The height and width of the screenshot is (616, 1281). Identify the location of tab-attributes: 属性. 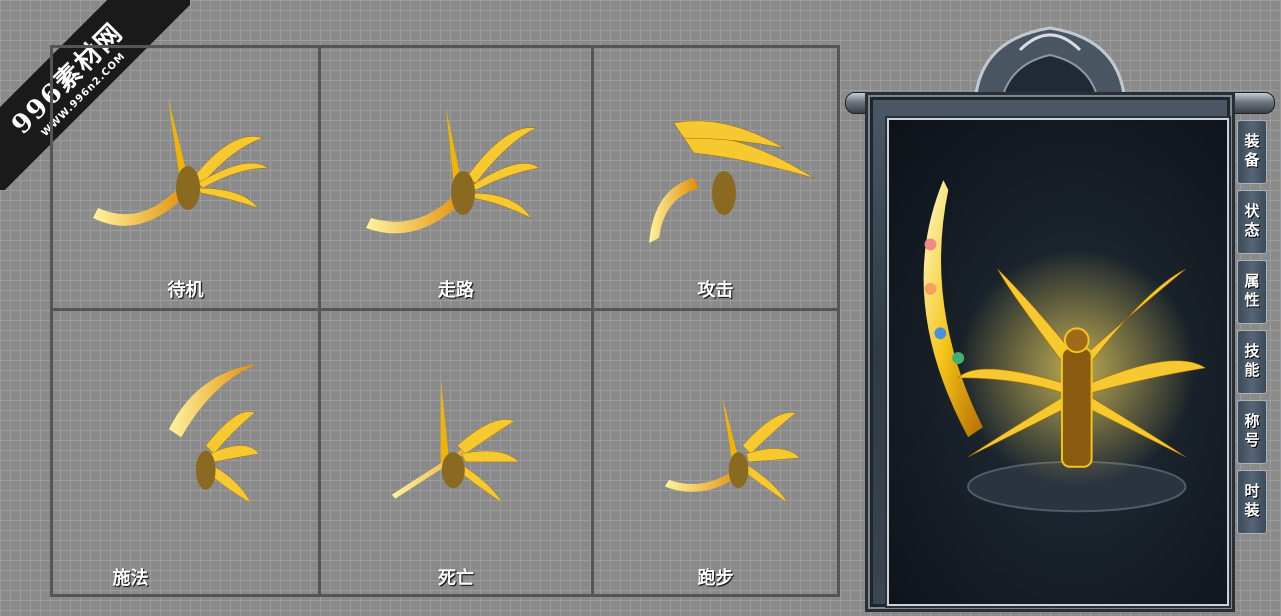
(1252, 292).